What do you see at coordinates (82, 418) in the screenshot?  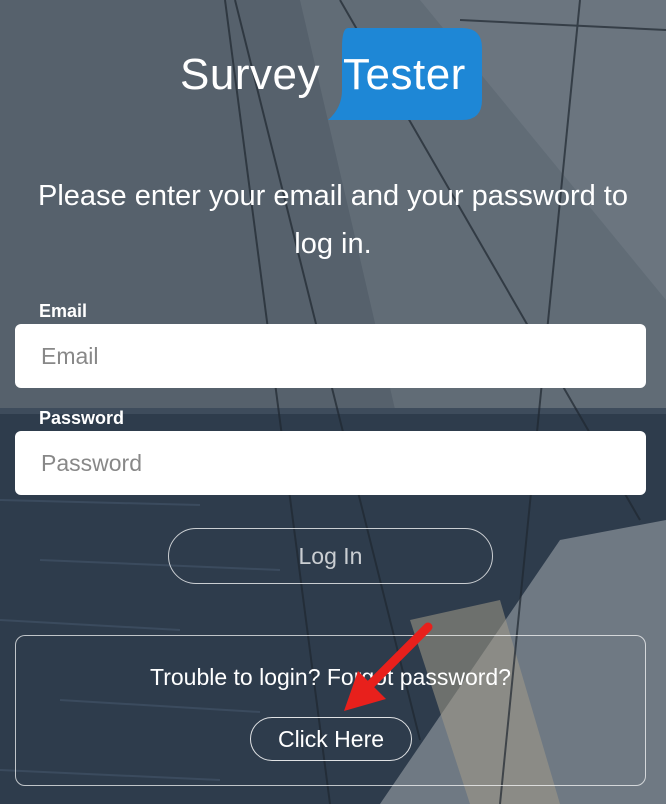 I see `password-label: Password` at bounding box center [82, 418].